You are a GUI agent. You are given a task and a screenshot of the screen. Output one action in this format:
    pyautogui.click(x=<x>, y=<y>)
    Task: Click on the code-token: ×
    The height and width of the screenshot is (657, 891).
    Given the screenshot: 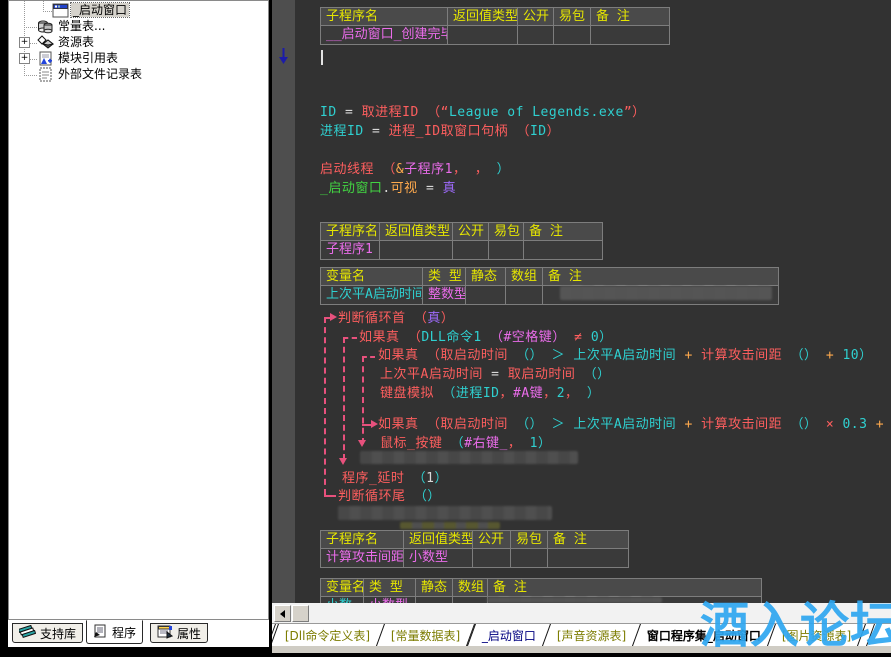 What is the action you would take?
    pyautogui.click(x=830, y=424)
    